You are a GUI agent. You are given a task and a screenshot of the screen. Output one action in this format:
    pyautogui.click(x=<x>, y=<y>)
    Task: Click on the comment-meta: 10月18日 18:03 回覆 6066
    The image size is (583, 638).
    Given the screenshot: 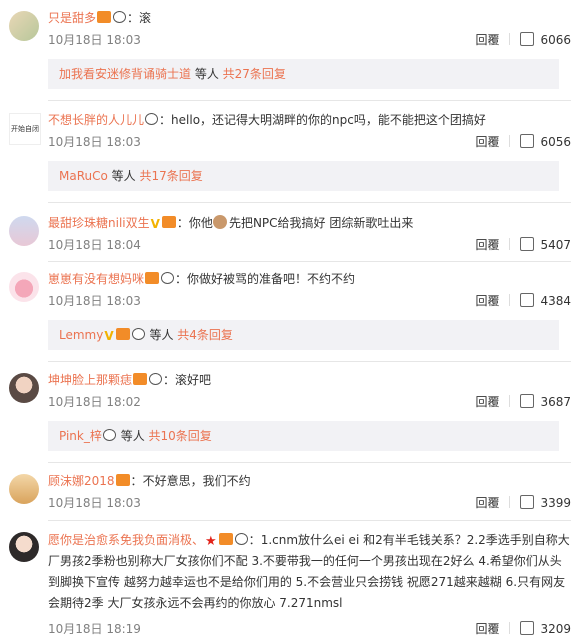 What is the action you would take?
    pyautogui.click(x=309, y=40)
    